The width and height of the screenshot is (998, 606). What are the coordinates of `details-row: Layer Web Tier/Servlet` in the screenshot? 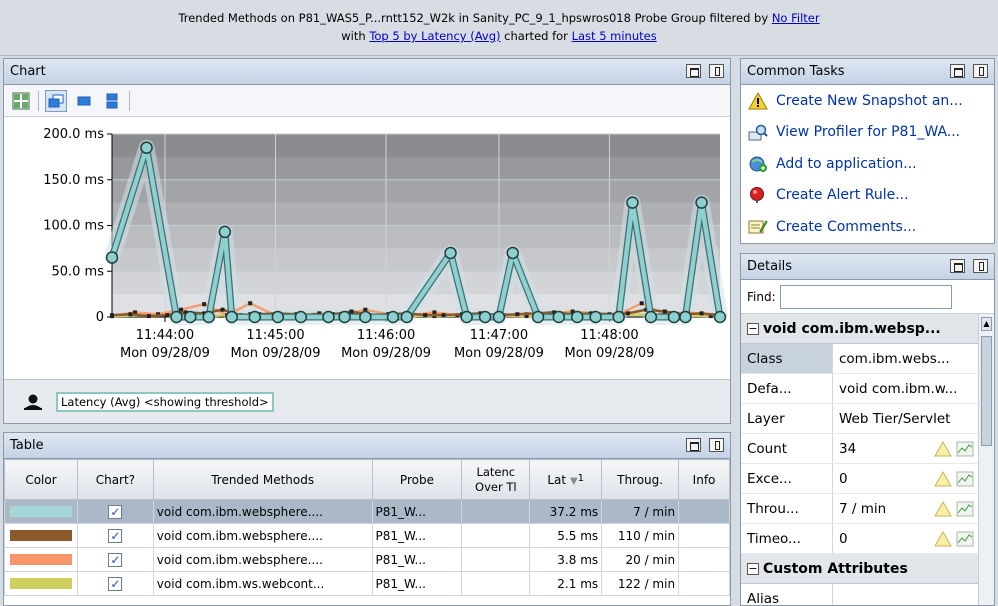 It's located at (859, 419).